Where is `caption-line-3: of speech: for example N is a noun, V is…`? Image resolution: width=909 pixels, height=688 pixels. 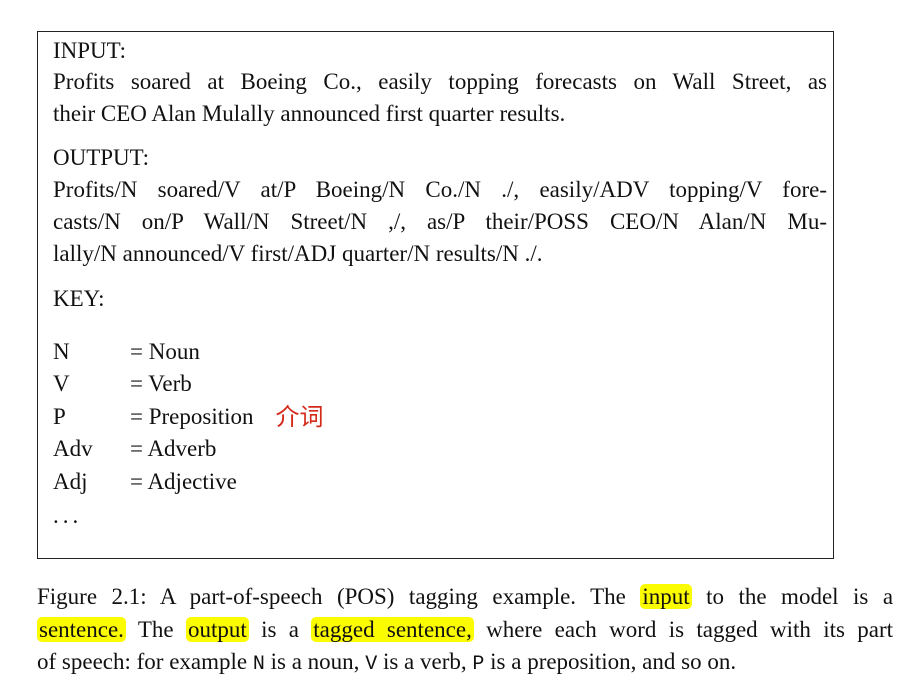
caption-line-3: of speech: for example N is a noun, V is… is located at coordinates (465, 663).